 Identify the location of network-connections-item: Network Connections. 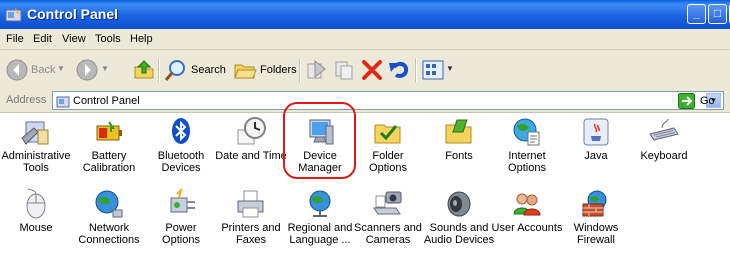
(109, 217).